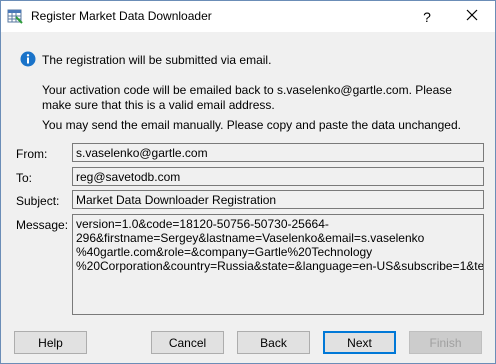 The width and height of the screenshot is (496, 364). I want to click on from-field: s.vaselenko@gartle.com, so click(278, 152).